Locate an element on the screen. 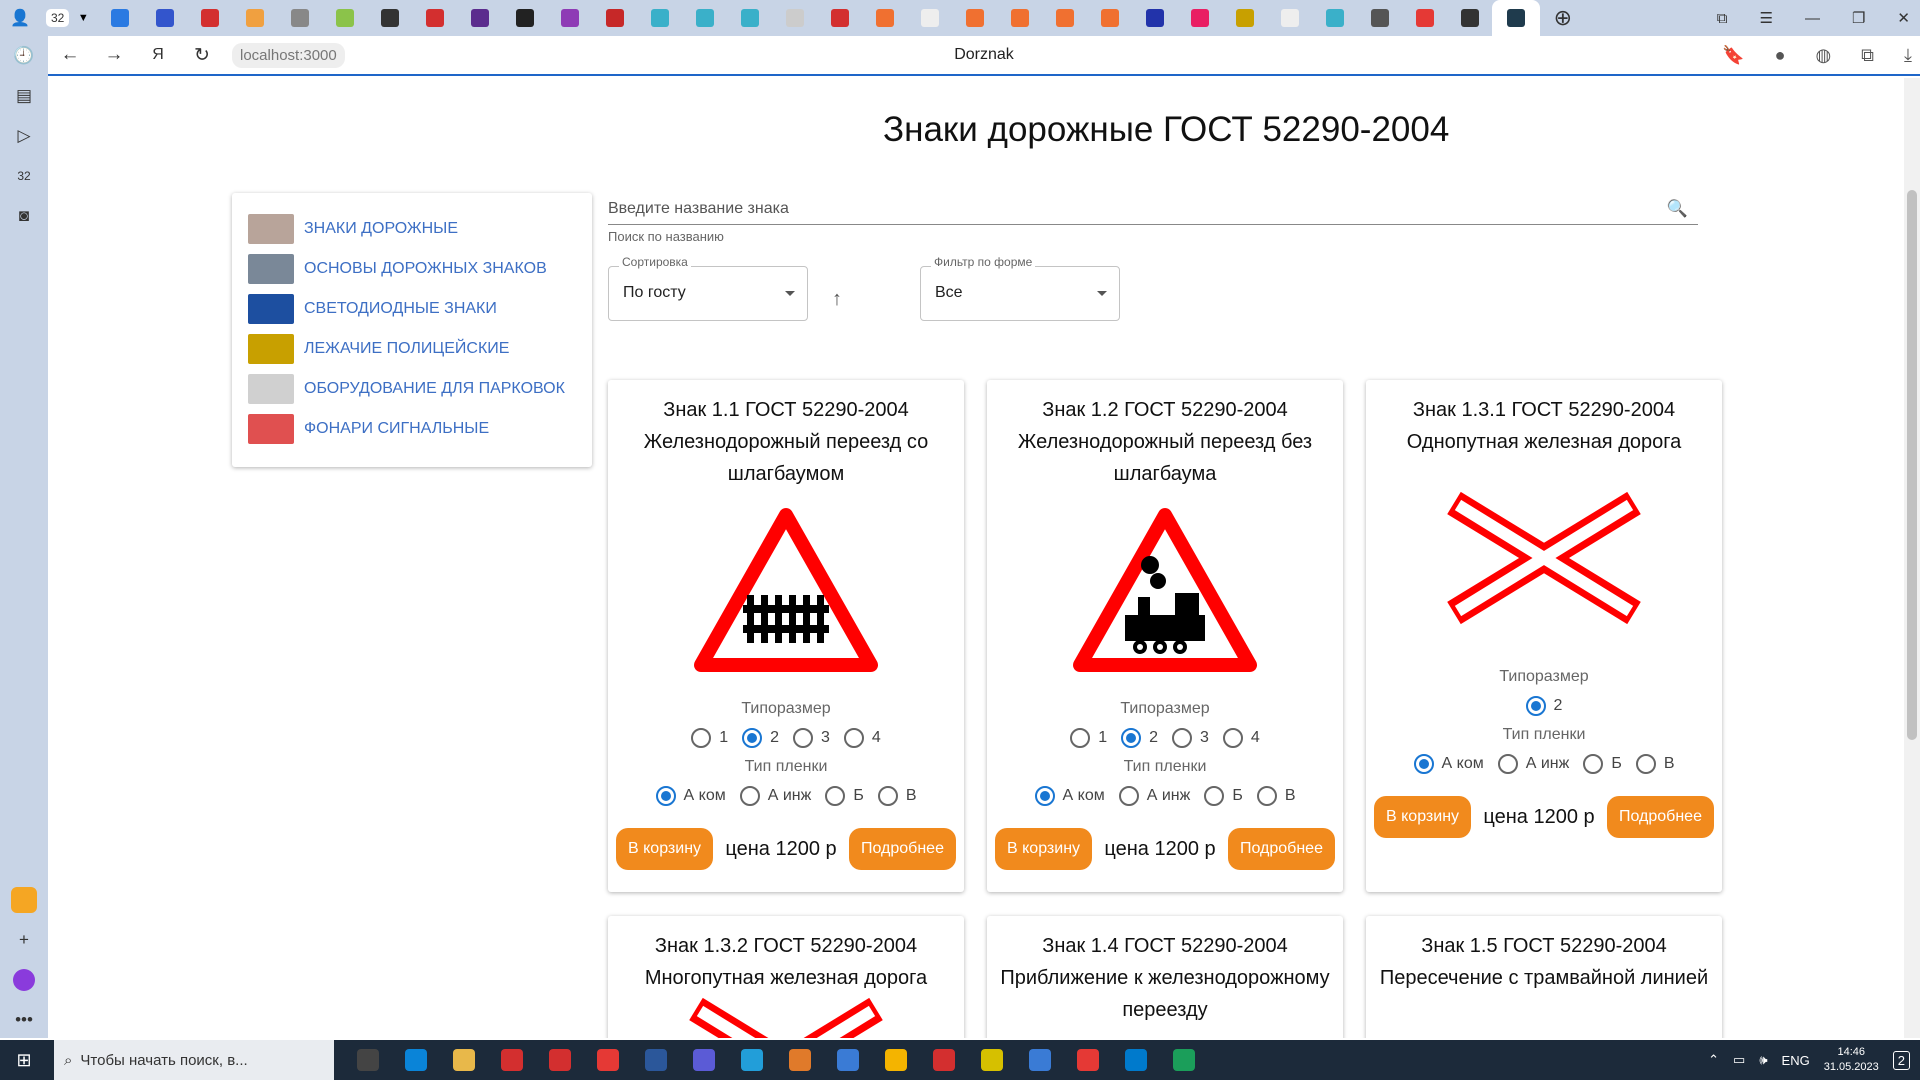 This screenshot has width=1920, height=1080. profile-icon: 👤 is located at coordinates (20, 18).